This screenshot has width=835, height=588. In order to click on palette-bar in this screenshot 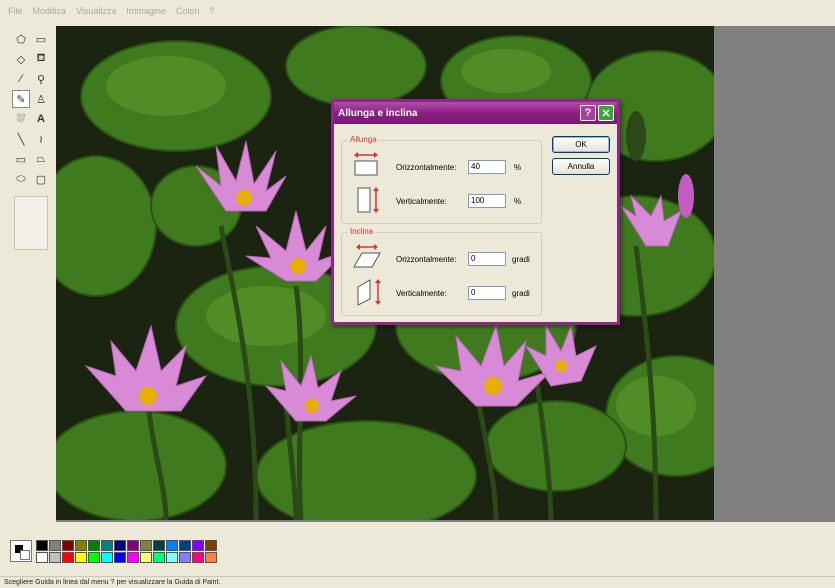, I will do `click(417, 551)`.